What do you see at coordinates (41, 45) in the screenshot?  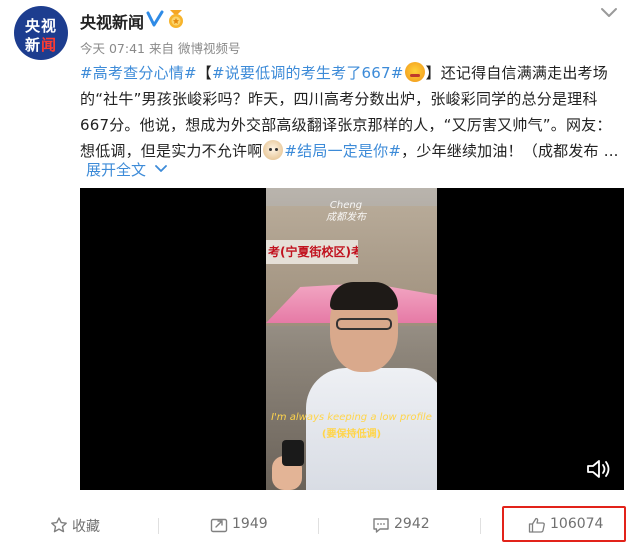 I see `avatar-text-line2: 新闻` at bounding box center [41, 45].